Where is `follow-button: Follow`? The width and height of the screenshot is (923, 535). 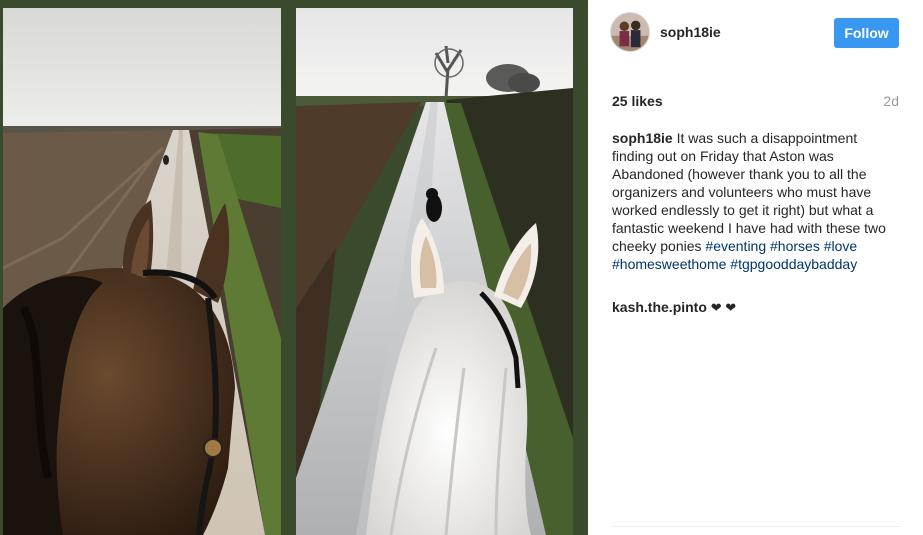
follow-button: Follow is located at coordinates (866, 33).